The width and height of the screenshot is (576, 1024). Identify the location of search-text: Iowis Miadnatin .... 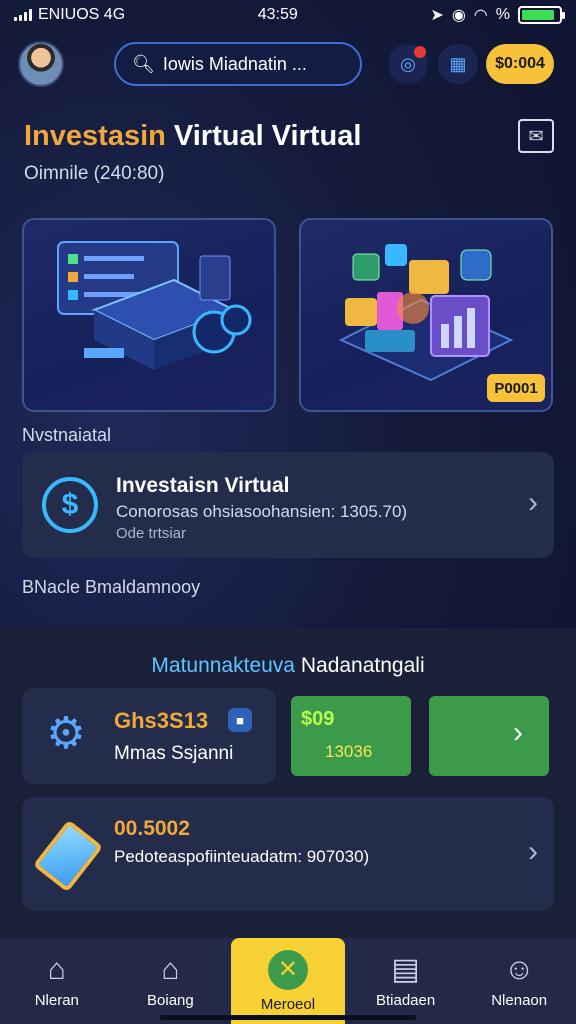
(234, 63).